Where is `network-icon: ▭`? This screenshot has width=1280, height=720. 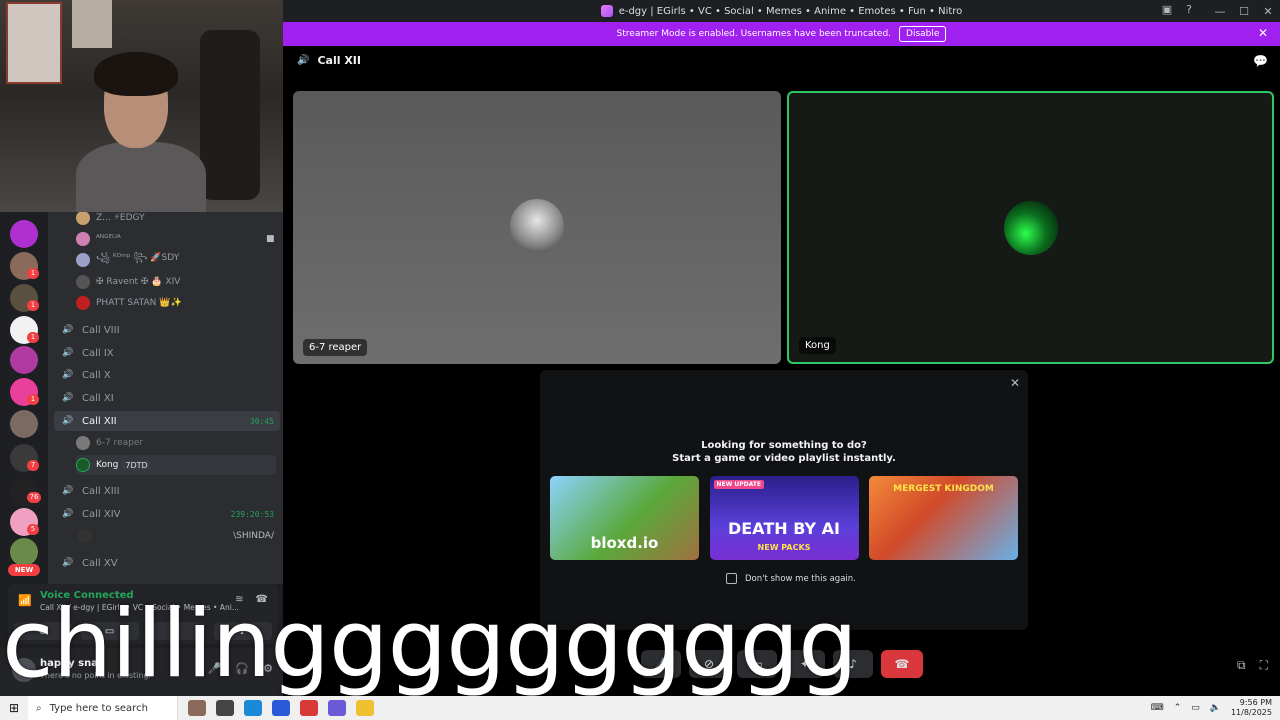 network-icon: ▭ is located at coordinates (1195, 708).